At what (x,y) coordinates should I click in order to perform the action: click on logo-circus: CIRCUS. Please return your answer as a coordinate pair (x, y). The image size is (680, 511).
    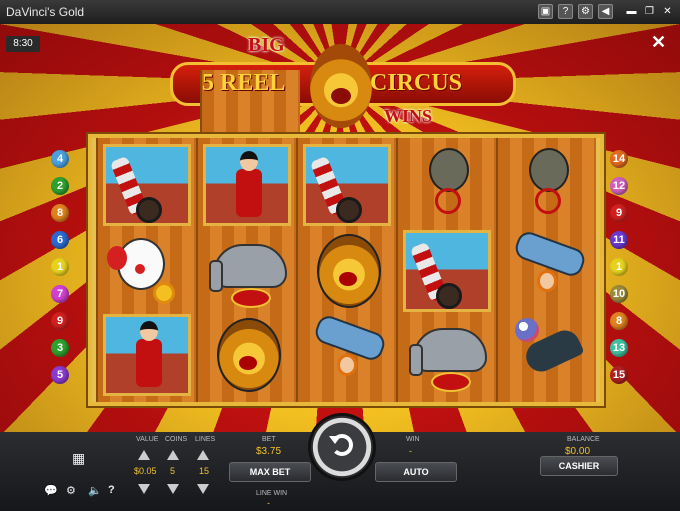
    Looking at the image, I should click on (416, 83).